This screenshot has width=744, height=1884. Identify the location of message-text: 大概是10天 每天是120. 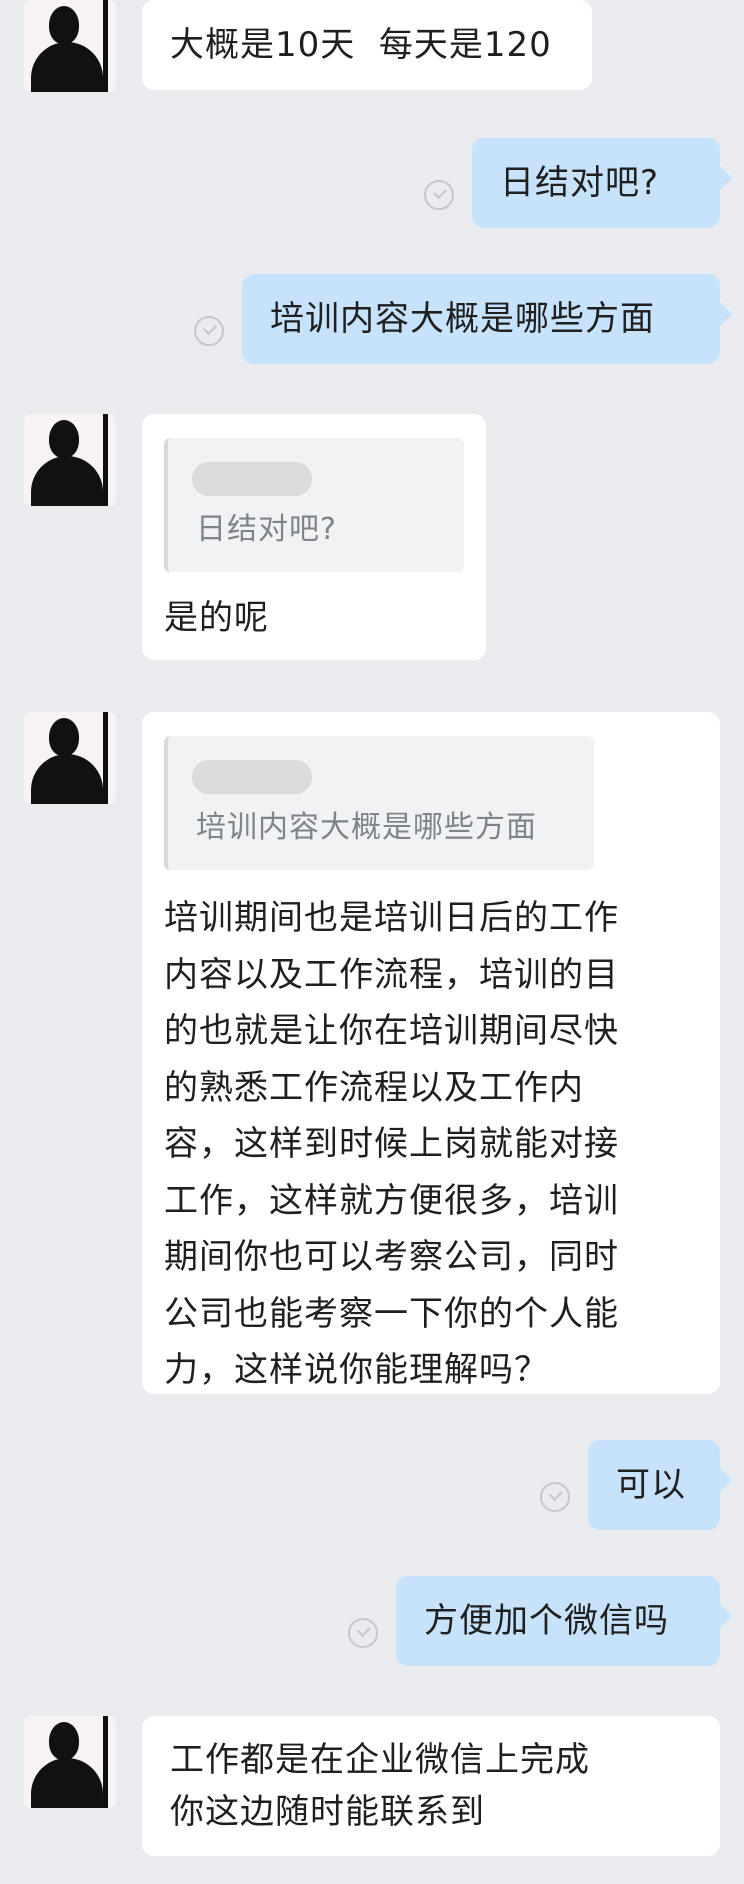
(361, 45).